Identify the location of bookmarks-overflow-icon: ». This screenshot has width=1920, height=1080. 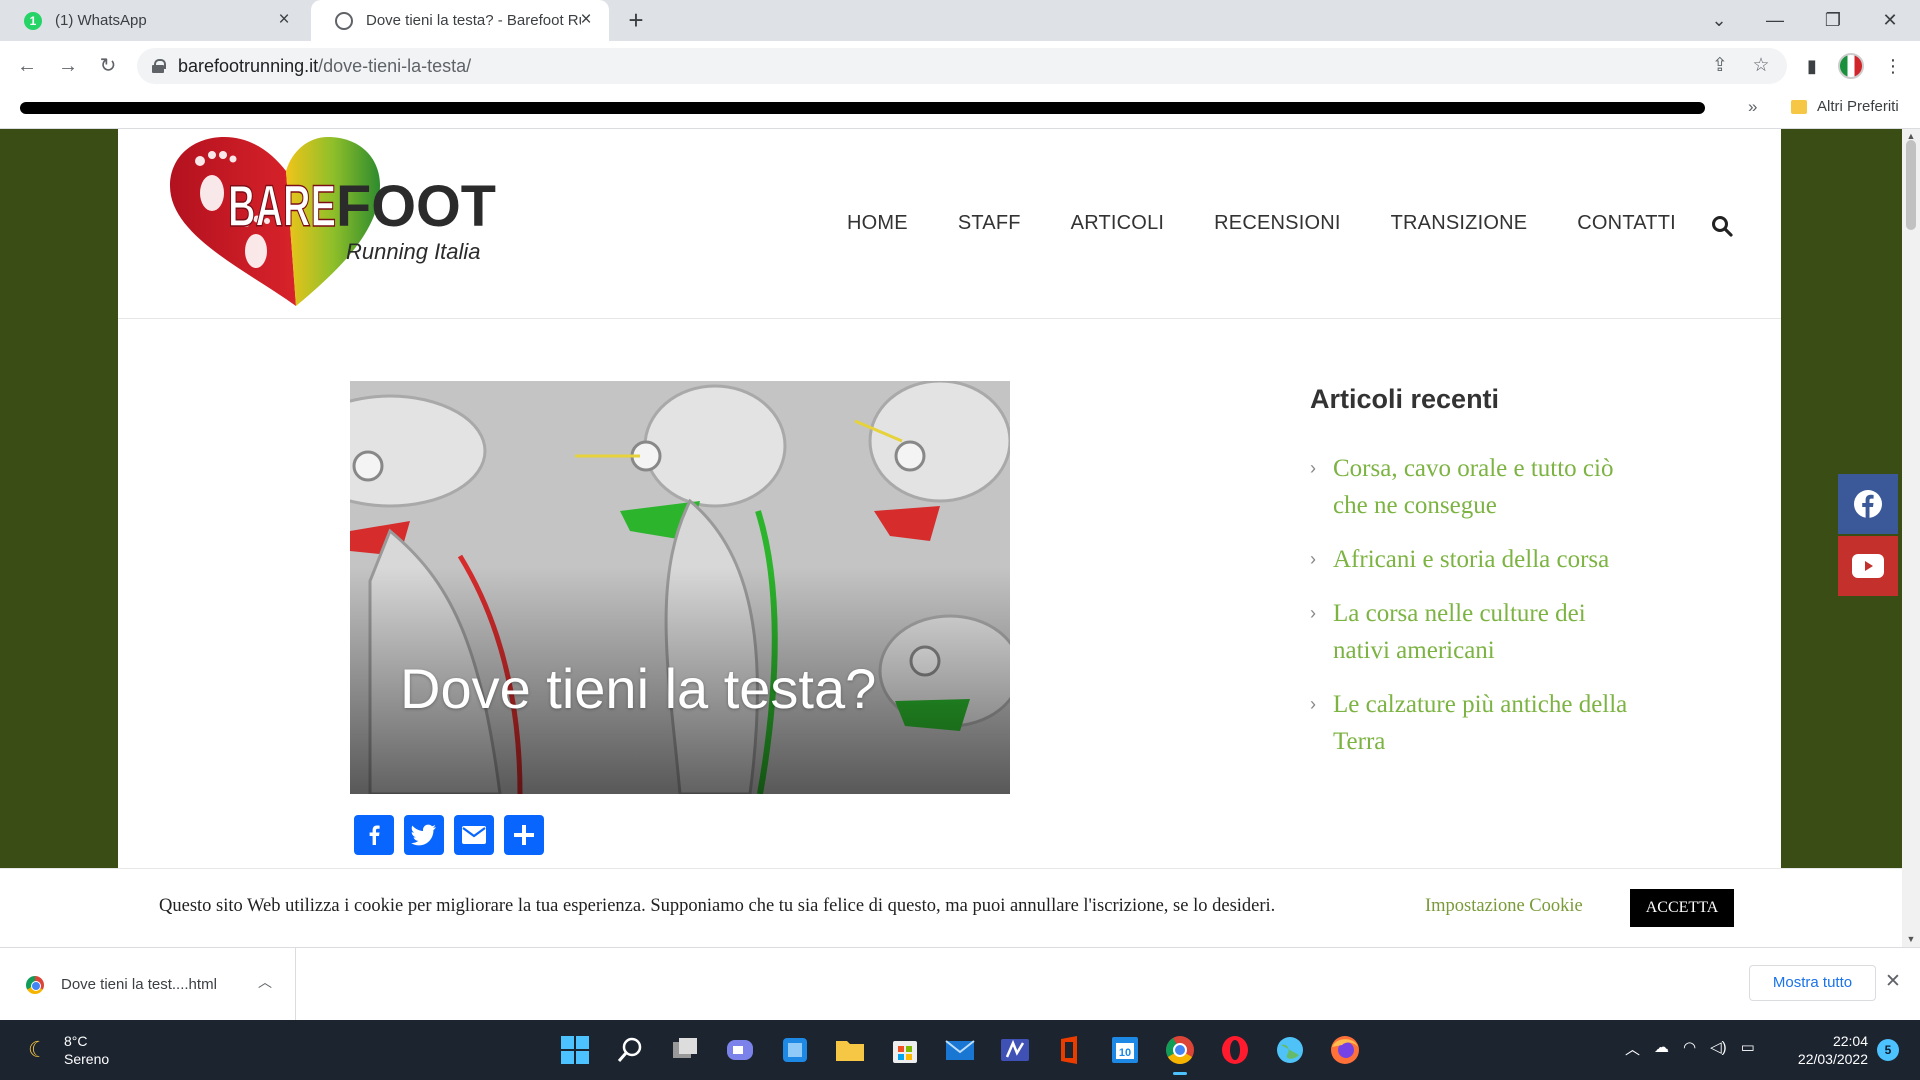
(1752, 107).